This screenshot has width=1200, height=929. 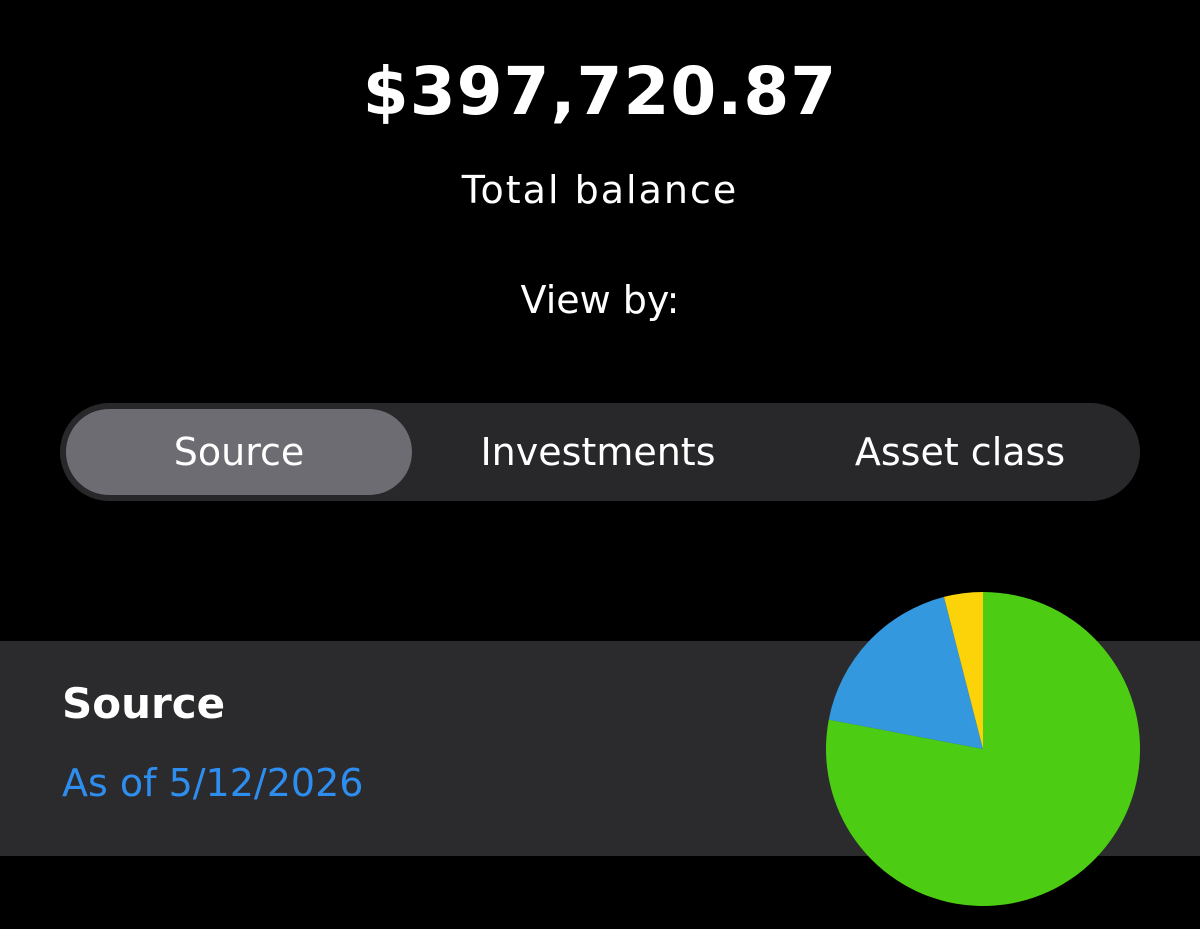 I want to click on total-balance-label: Total balance, so click(x=600, y=190).